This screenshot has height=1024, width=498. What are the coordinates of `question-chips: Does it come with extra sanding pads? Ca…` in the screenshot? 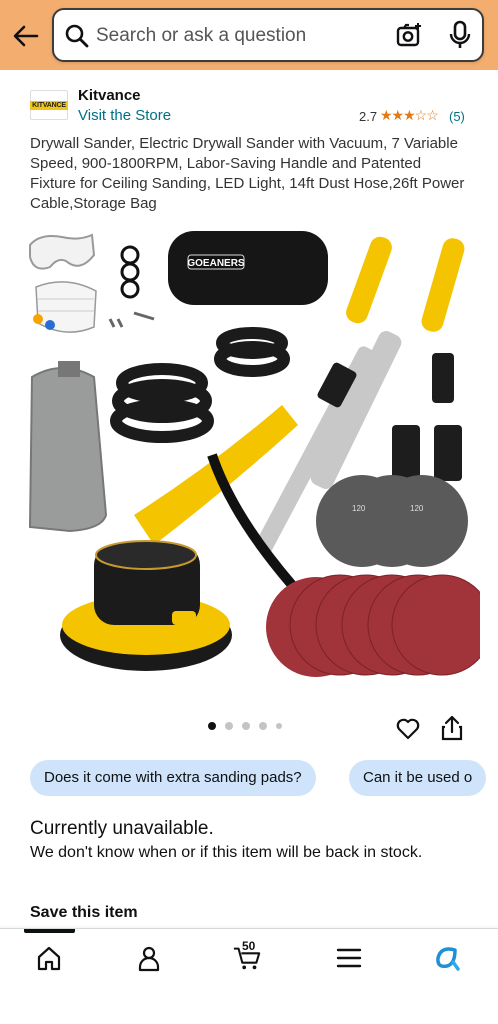 It's located at (264, 778).